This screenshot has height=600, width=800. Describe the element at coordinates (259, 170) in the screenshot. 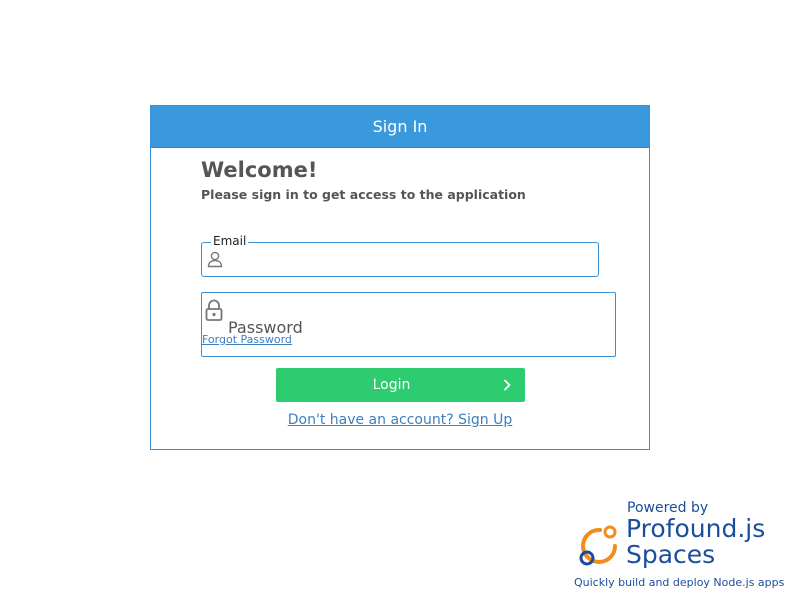

I see `welcome-heading: Welcome!` at that location.